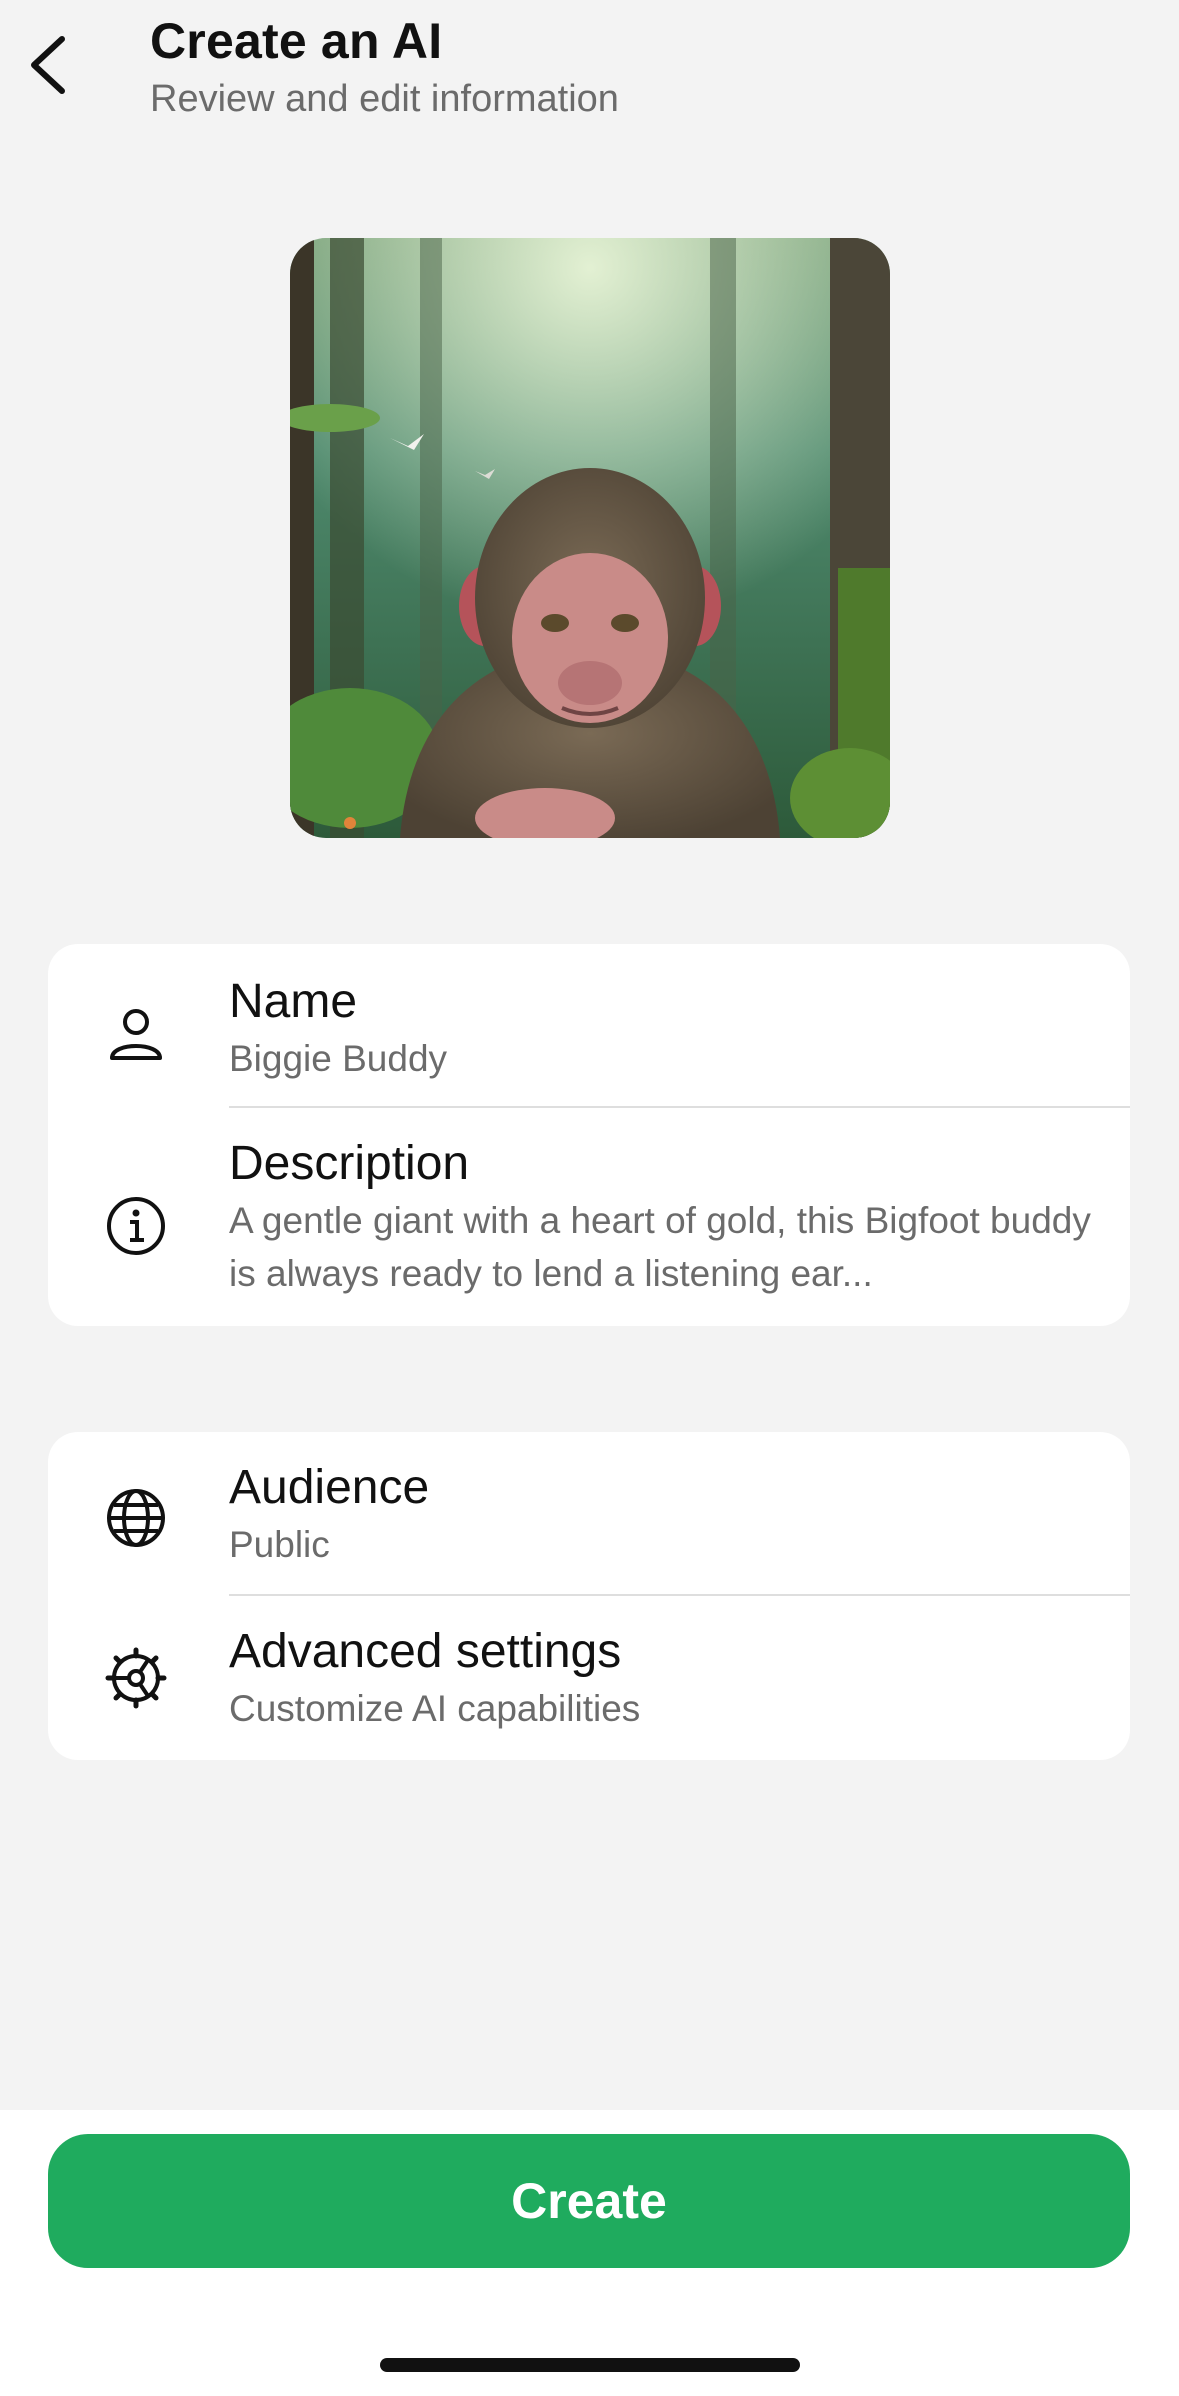  I want to click on audience-row: Audience Public, so click(589, 1514).